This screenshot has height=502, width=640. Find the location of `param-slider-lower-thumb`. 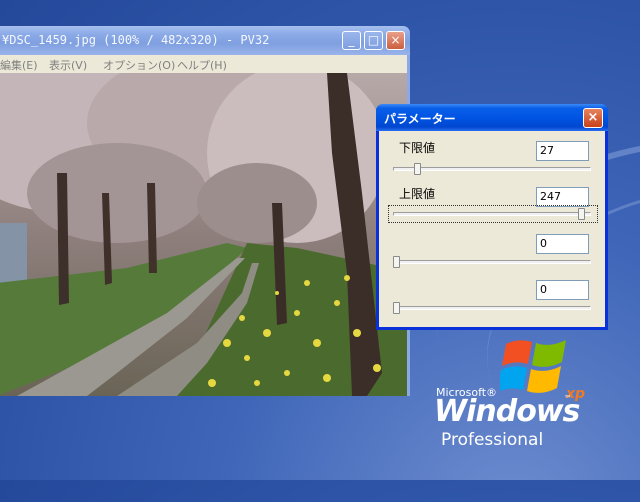

param-slider-lower-thumb is located at coordinates (417, 169).